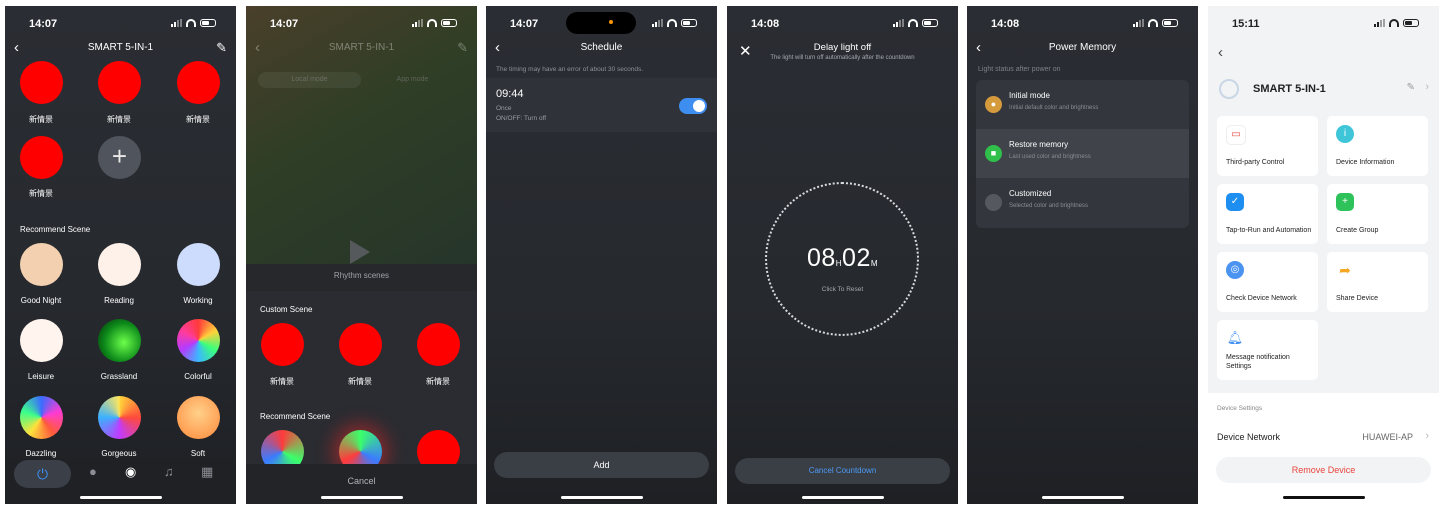  I want to click on reset-hint: Click To Reset, so click(842, 289).